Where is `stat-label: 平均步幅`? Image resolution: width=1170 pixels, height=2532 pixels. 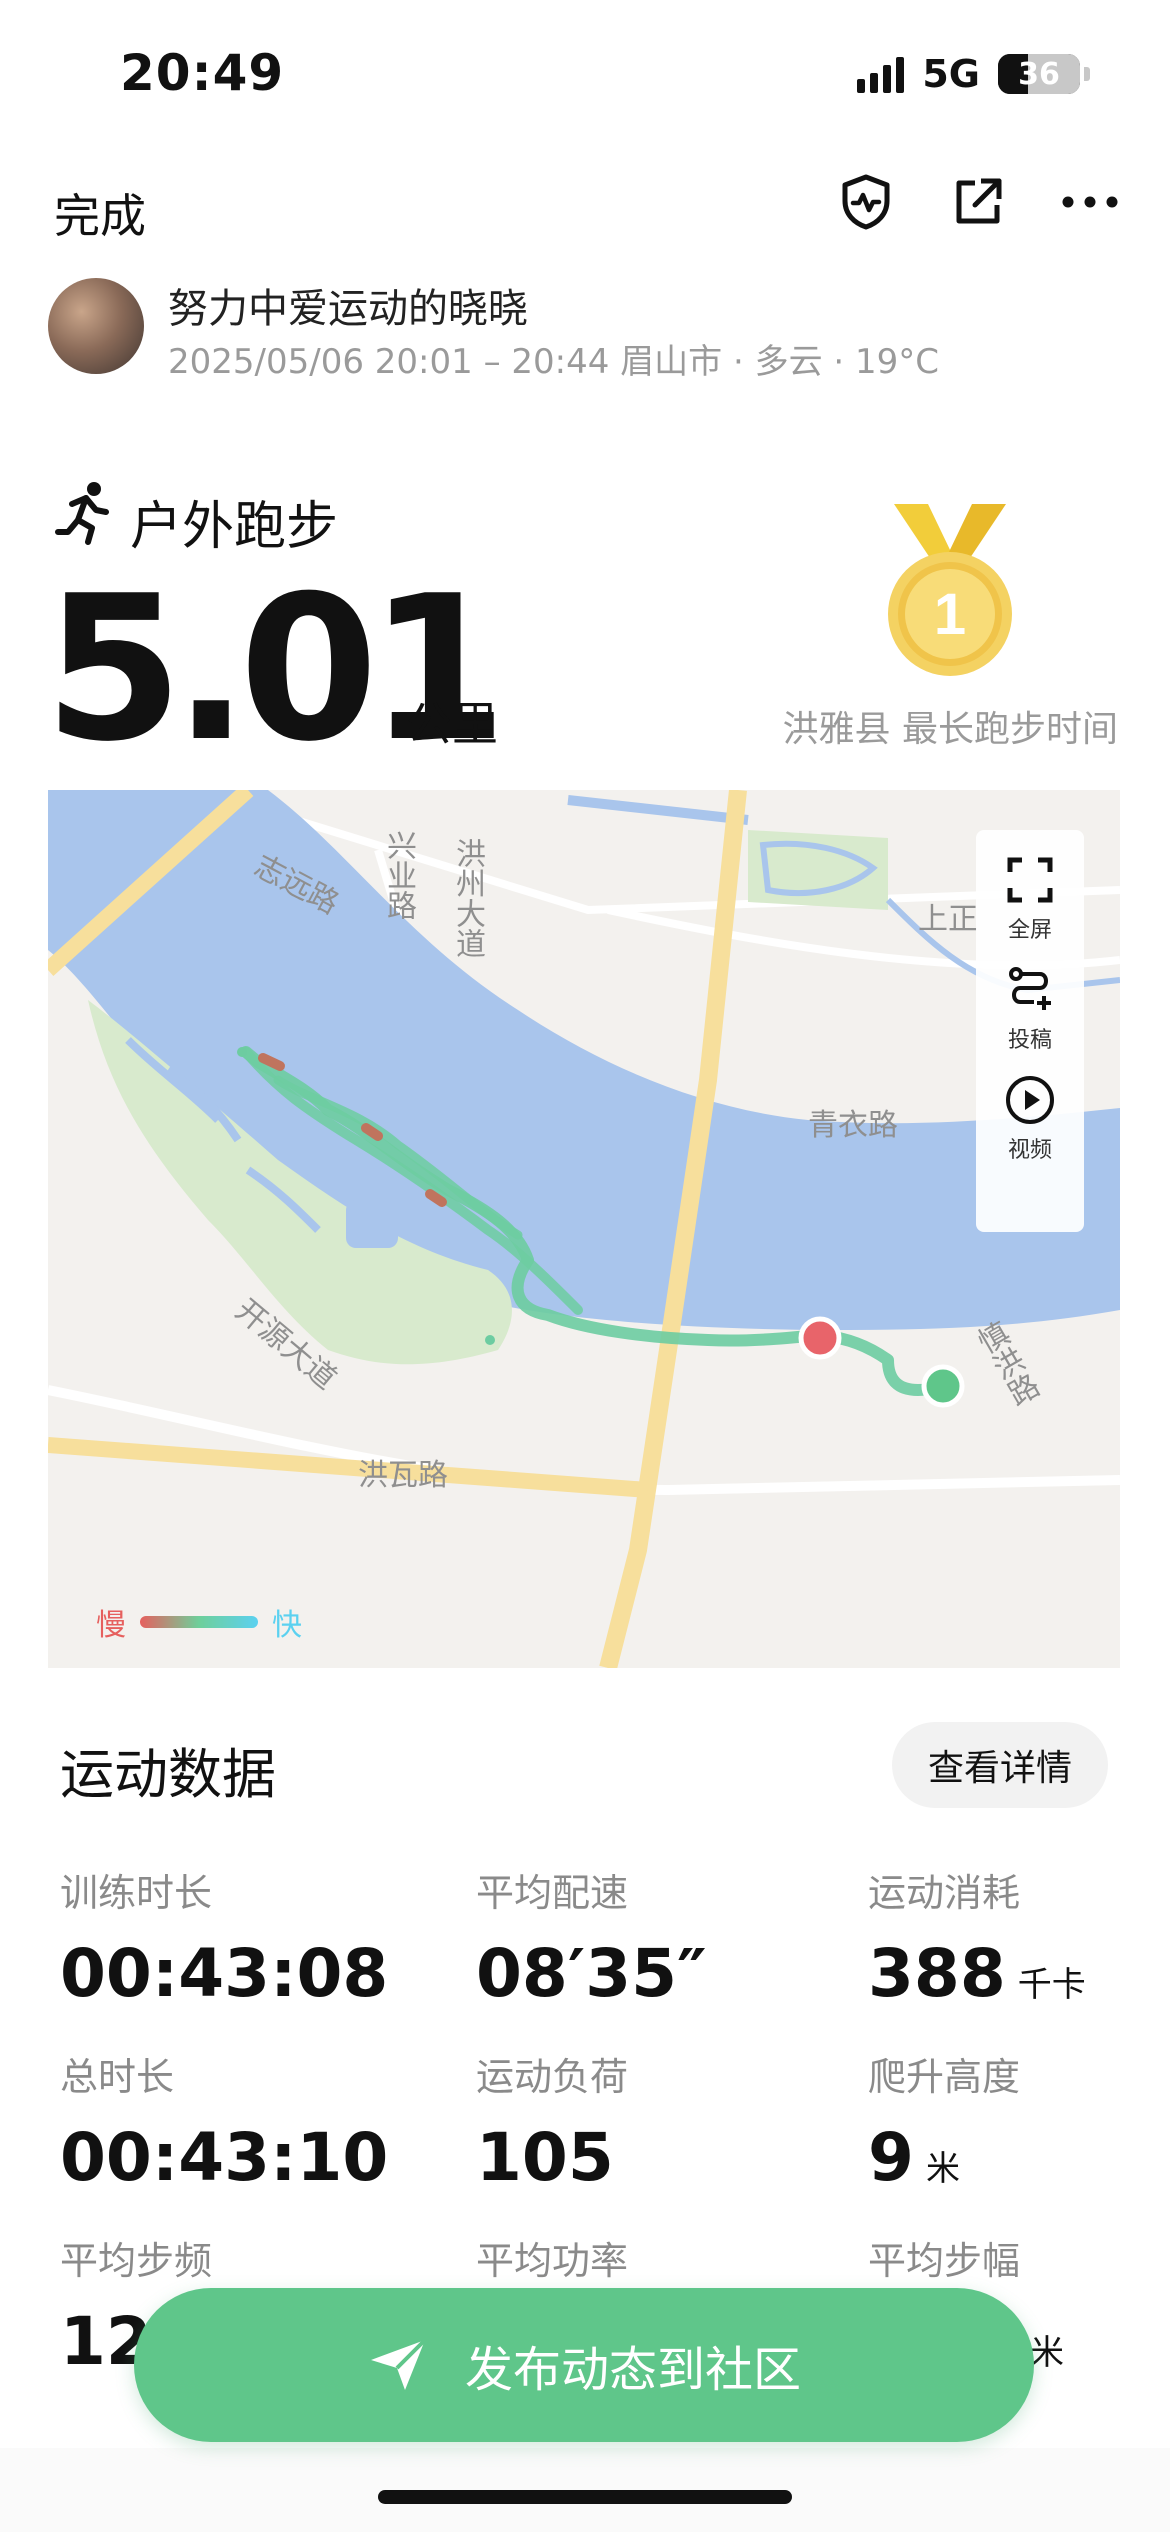
stat-label: 平均步幅 is located at coordinates (944, 2261).